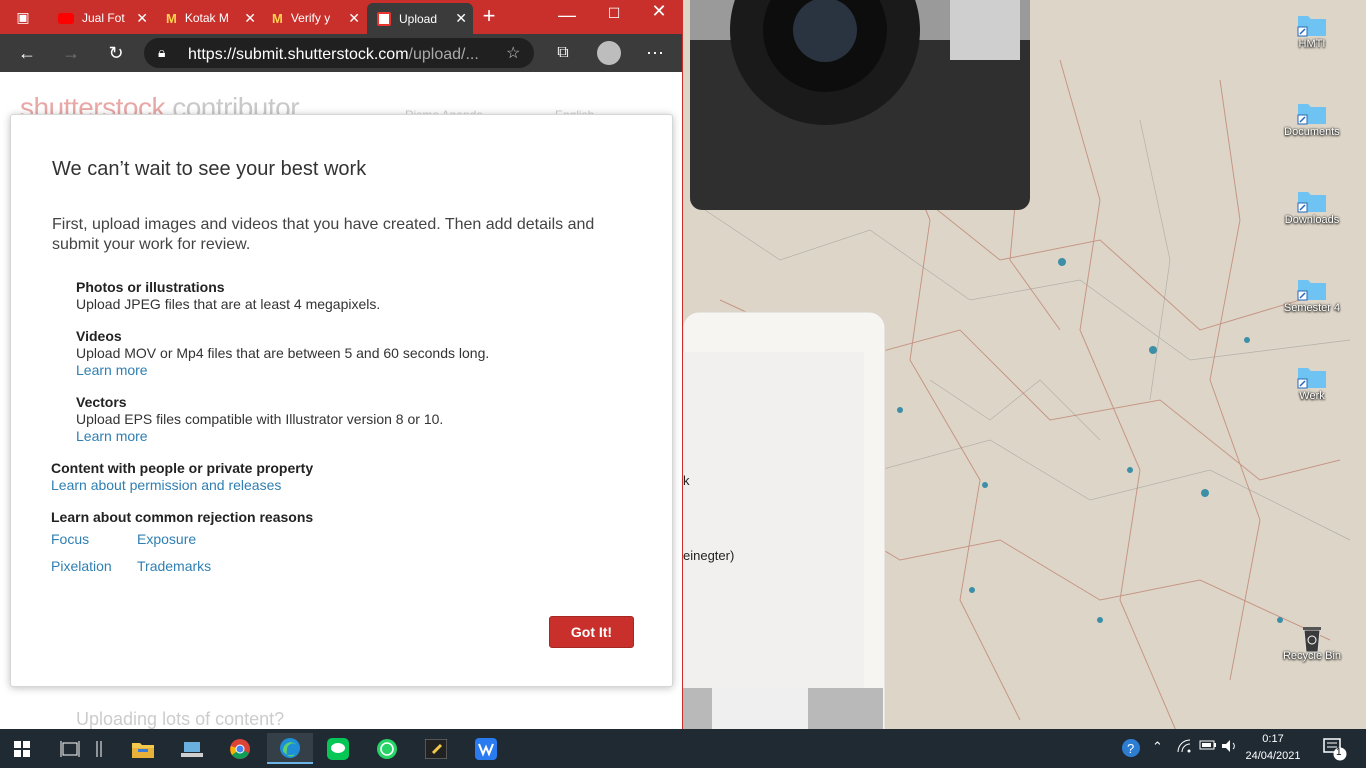 This screenshot has height=768, width=1366. I want to click on taskbar-file-explorer, so click(143, 748).